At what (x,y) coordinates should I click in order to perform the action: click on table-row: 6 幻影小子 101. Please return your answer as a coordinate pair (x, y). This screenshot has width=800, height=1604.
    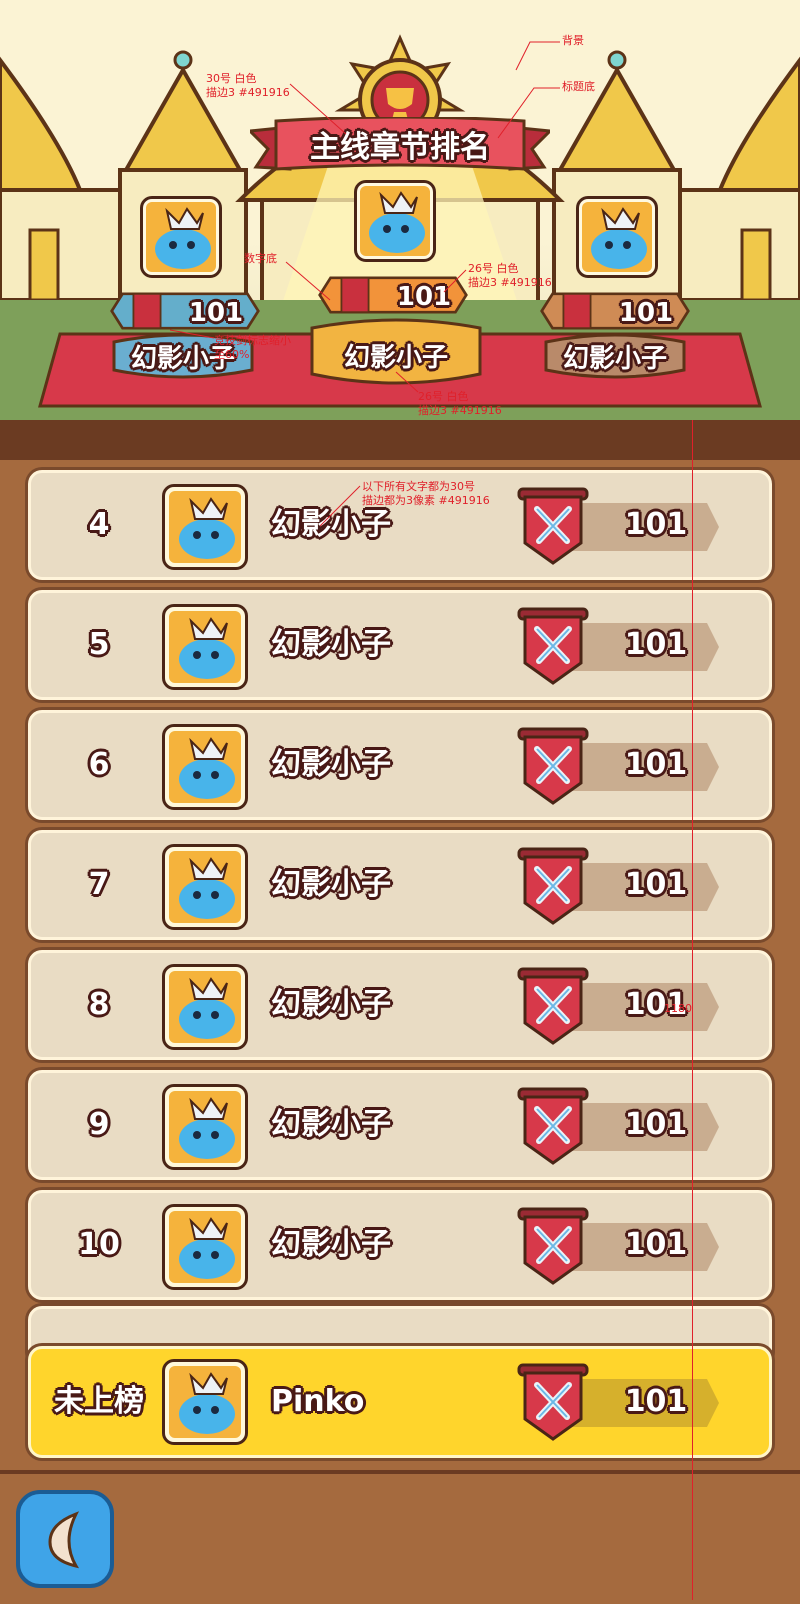
    Looking at the image, I should click on (400, 765).